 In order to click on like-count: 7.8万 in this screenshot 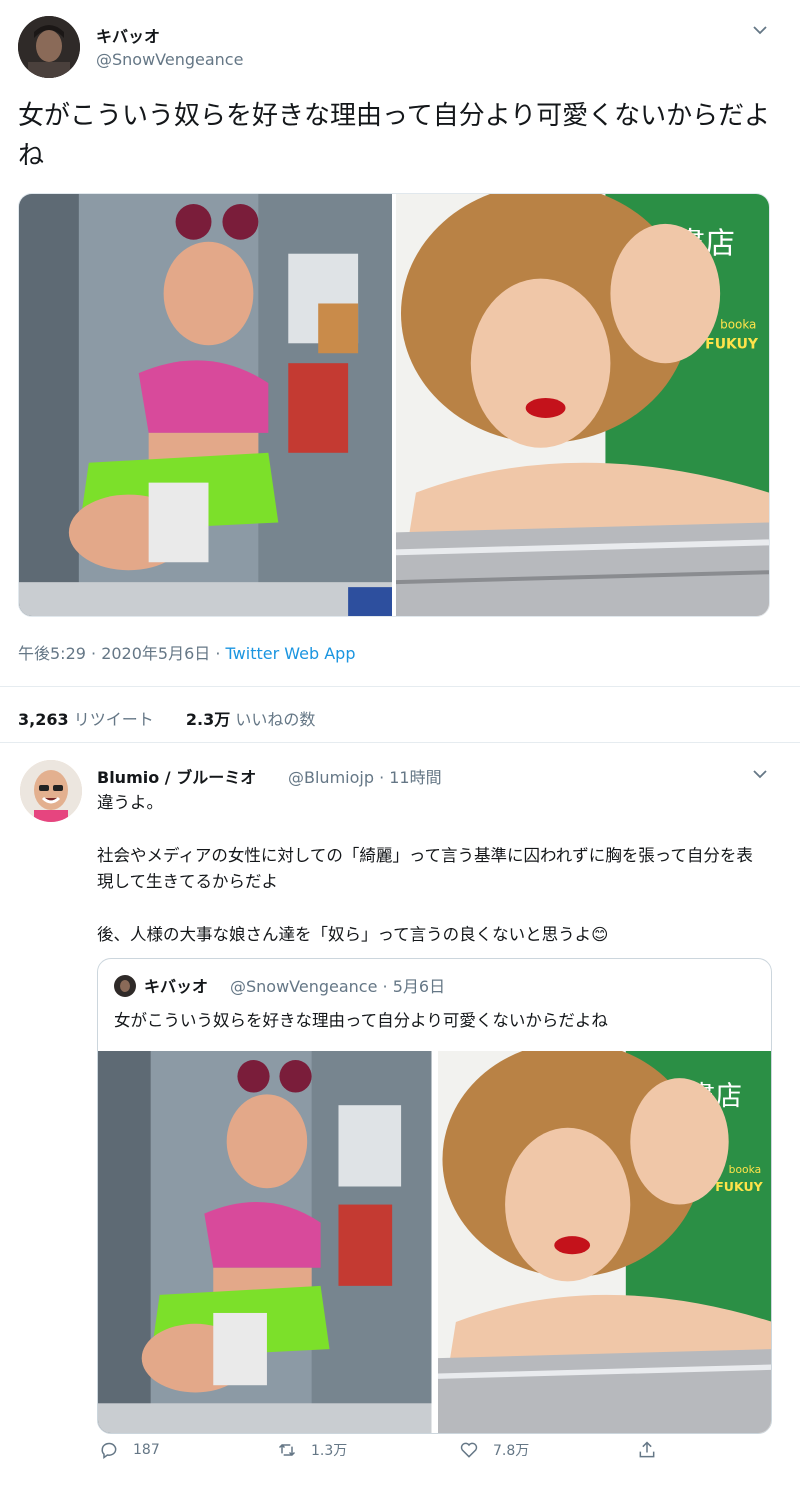, I will do `click(511, 1451)`.